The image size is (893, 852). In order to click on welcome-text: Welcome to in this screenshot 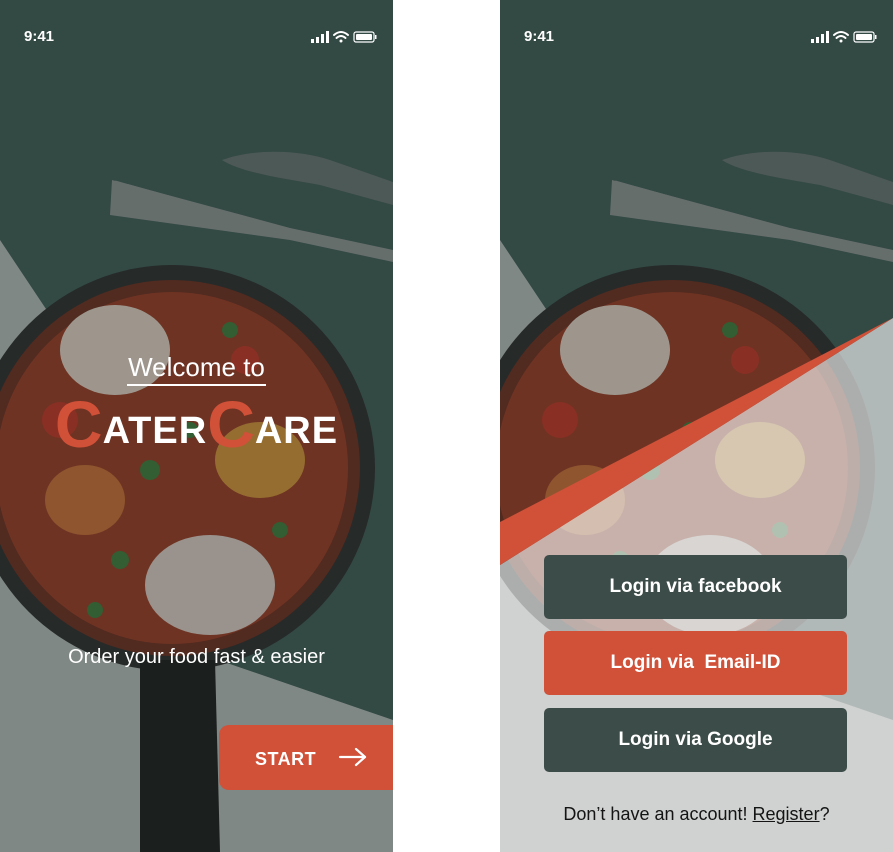, I will do `click(196, 369)`.